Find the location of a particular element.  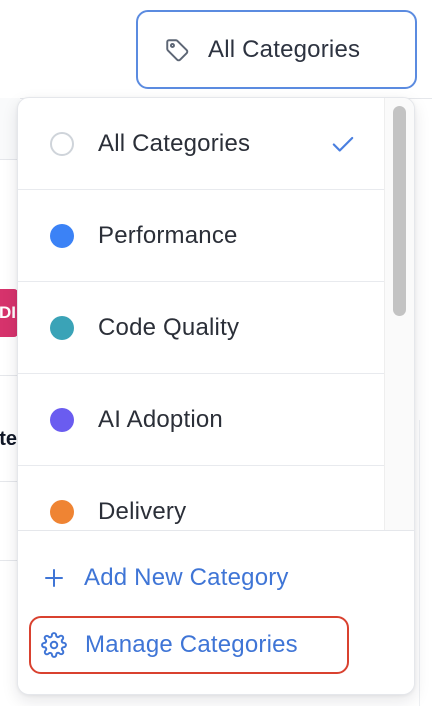

scrollbar is located at coordinates (399, 314).